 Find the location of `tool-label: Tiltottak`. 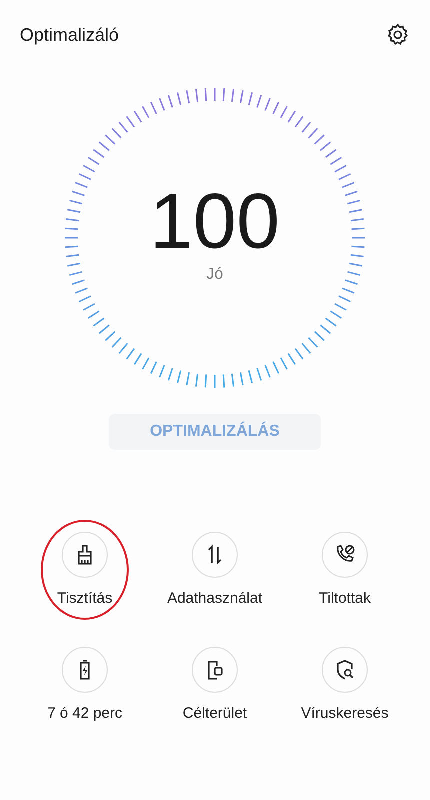

tool-label: Tiltottak is located at coordinates (345, 598).